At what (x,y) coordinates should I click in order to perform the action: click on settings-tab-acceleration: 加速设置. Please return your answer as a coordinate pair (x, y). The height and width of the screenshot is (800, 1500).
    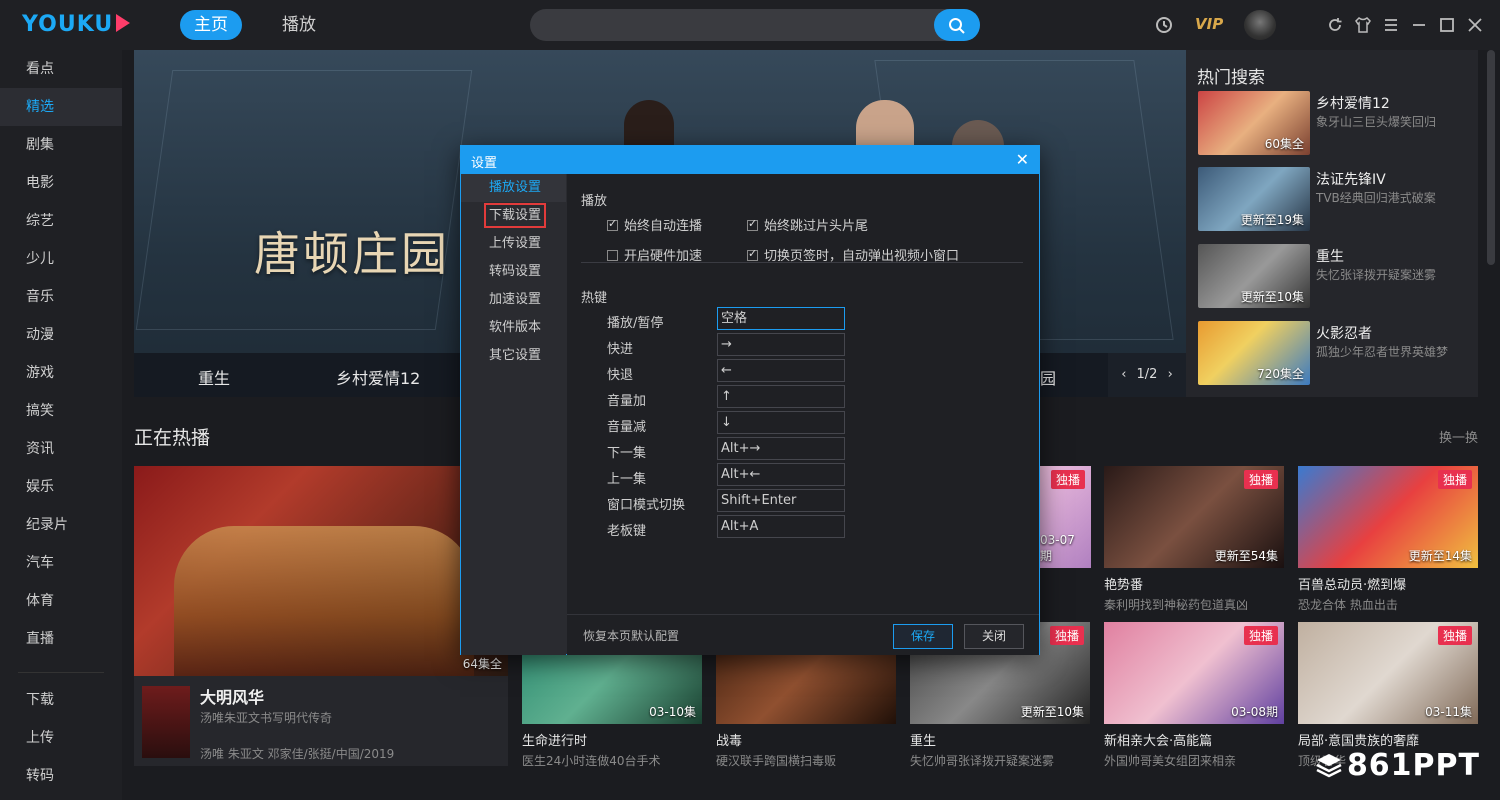
    Looking at the image, I should click on (513, 300).